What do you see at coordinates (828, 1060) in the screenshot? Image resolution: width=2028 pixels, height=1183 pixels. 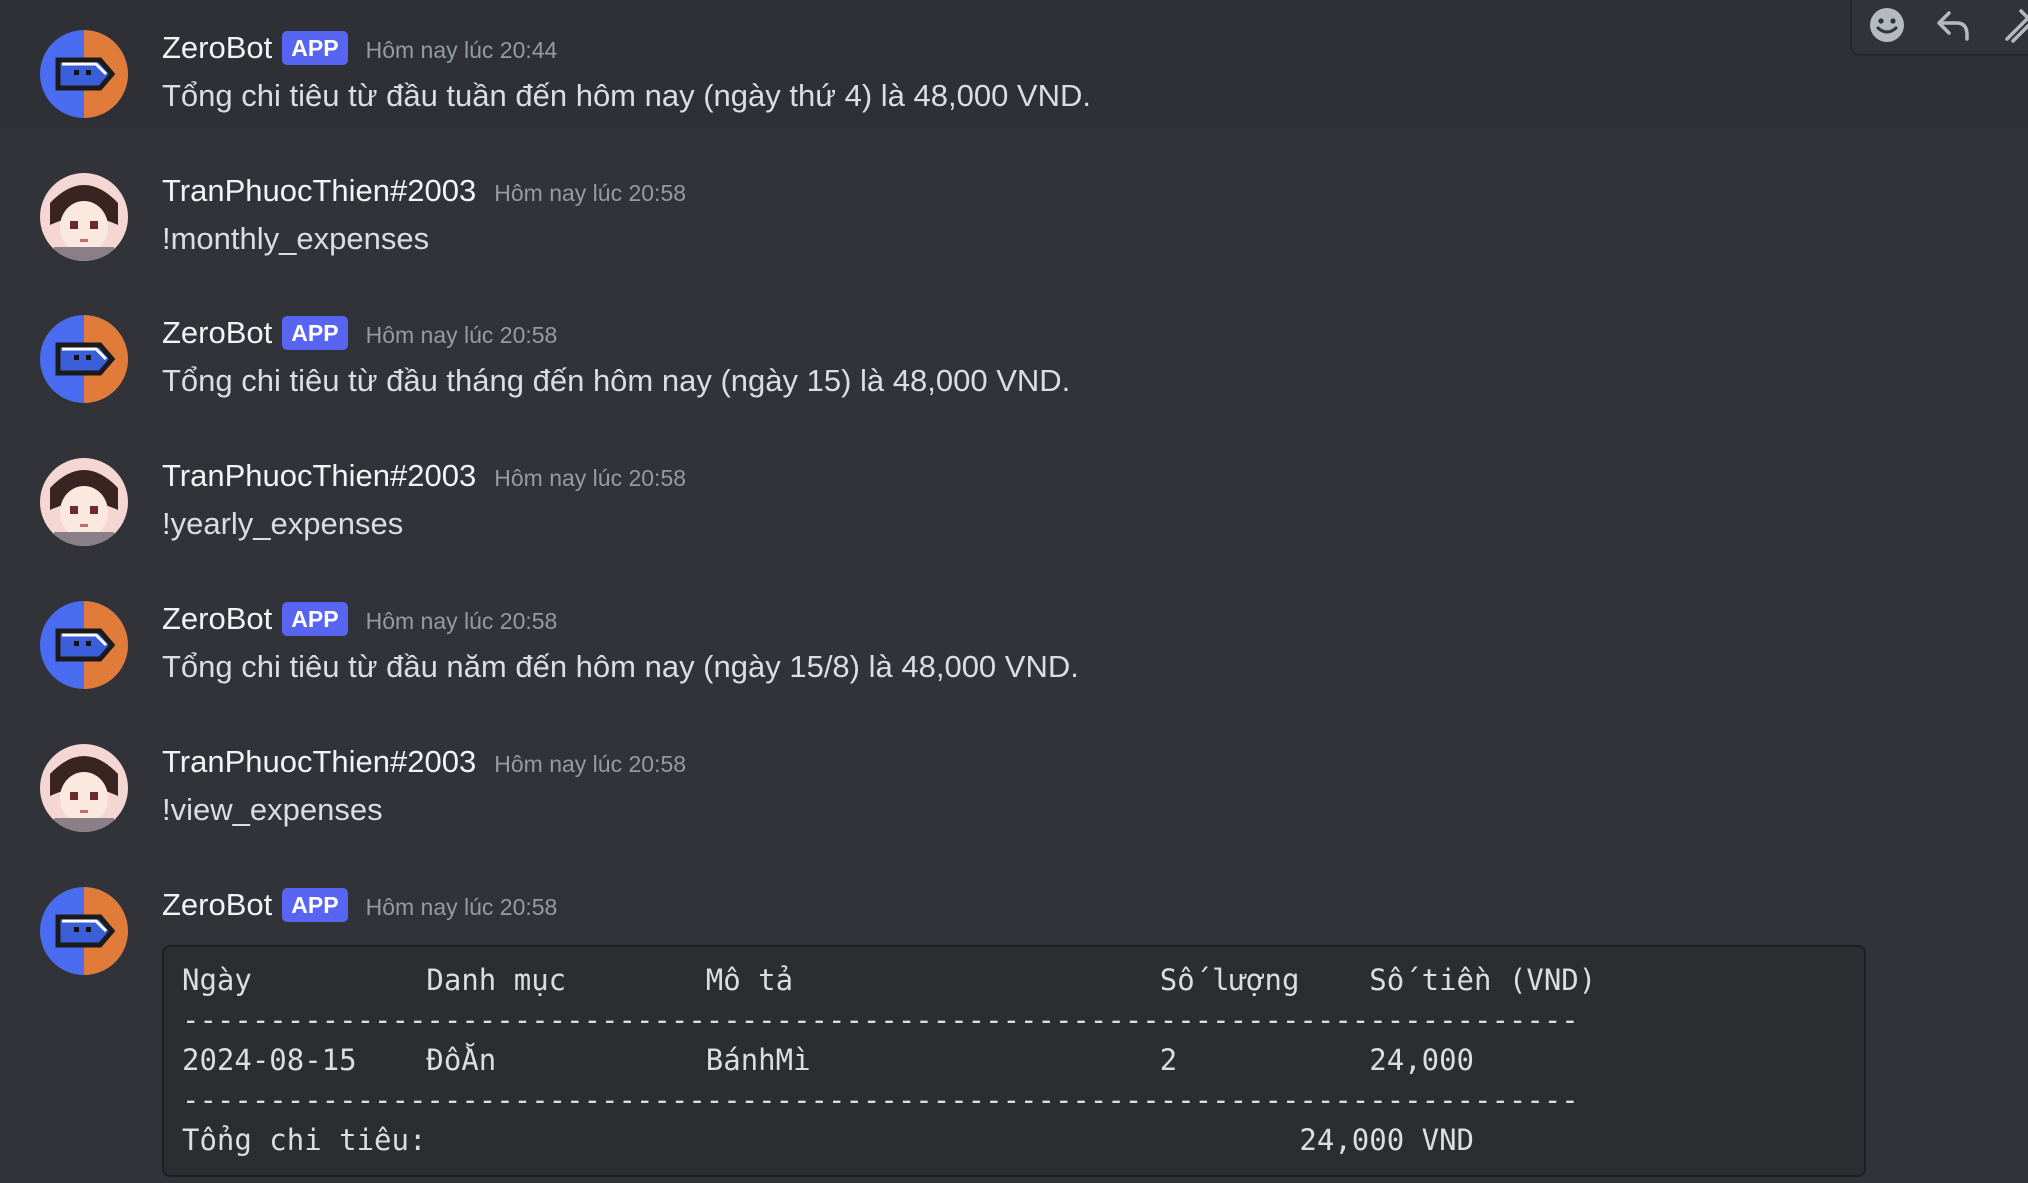 I see `table-row: 2024-08-15 ĐồĂn BánhMì 2 24,000` at bounding box center [828, 1060].